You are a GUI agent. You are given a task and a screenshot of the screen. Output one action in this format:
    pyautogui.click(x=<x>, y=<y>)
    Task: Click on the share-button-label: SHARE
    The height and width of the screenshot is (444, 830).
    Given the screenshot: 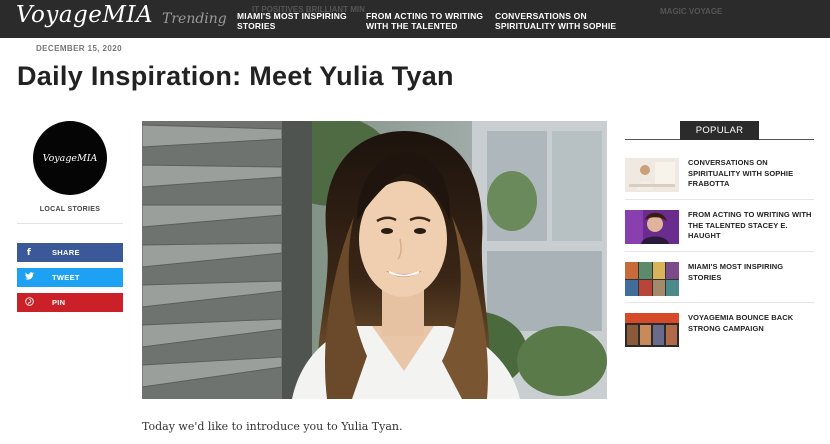 What is the action you would take?
    pyautogui.click(x=66, y=252)
    